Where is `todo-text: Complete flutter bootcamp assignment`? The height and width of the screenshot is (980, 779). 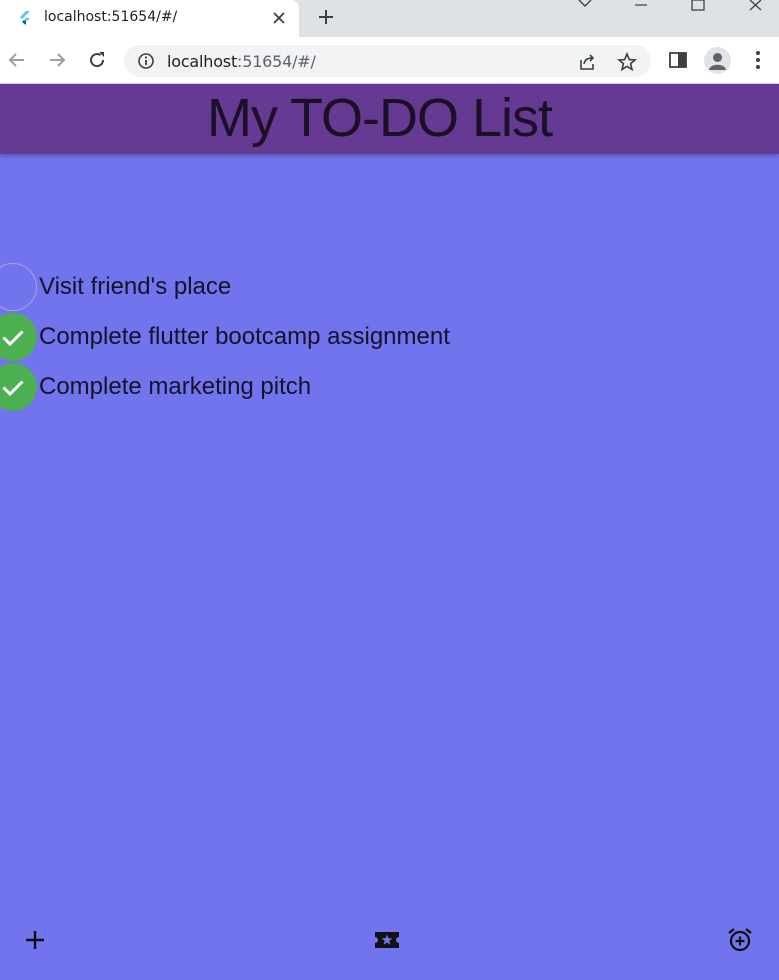
todo-text: Complete flutter bootcamp assignment is located at coordinates (244, 336).